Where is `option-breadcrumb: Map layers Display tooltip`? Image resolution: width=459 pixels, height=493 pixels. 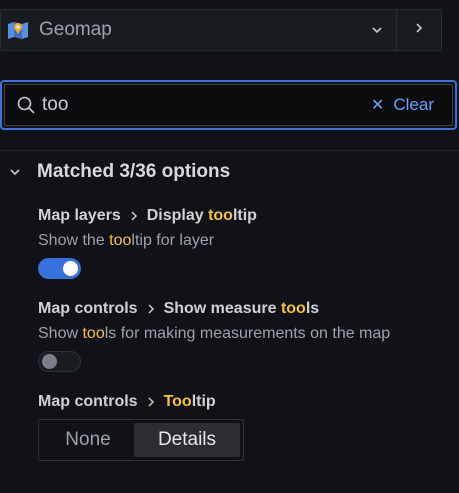 option-breadcrumb: Map layers Display tooltip is located at coordinates (147, 216).